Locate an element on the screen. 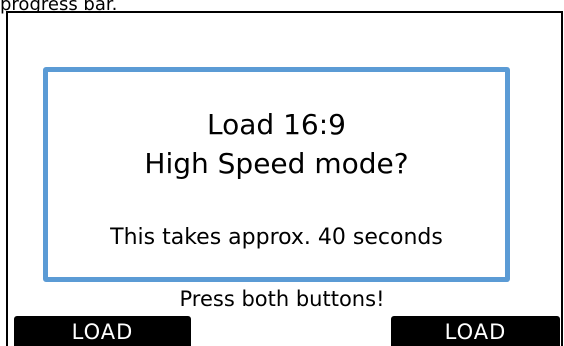 The height and width of the screenshot is (346, 564). duration-note: This takes approx. 40 seconds is located at coordinates (276, 237).